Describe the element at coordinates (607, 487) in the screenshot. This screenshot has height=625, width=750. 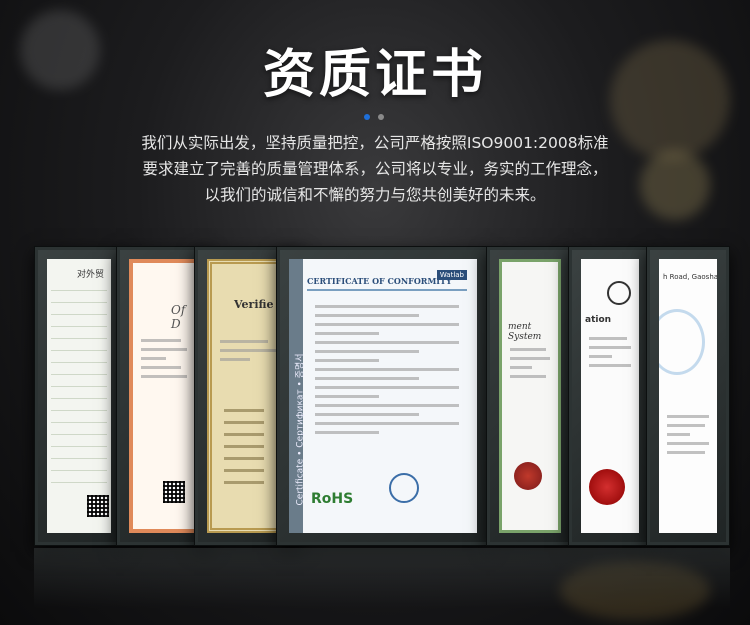
I see `wax-seal-icon` at that location.